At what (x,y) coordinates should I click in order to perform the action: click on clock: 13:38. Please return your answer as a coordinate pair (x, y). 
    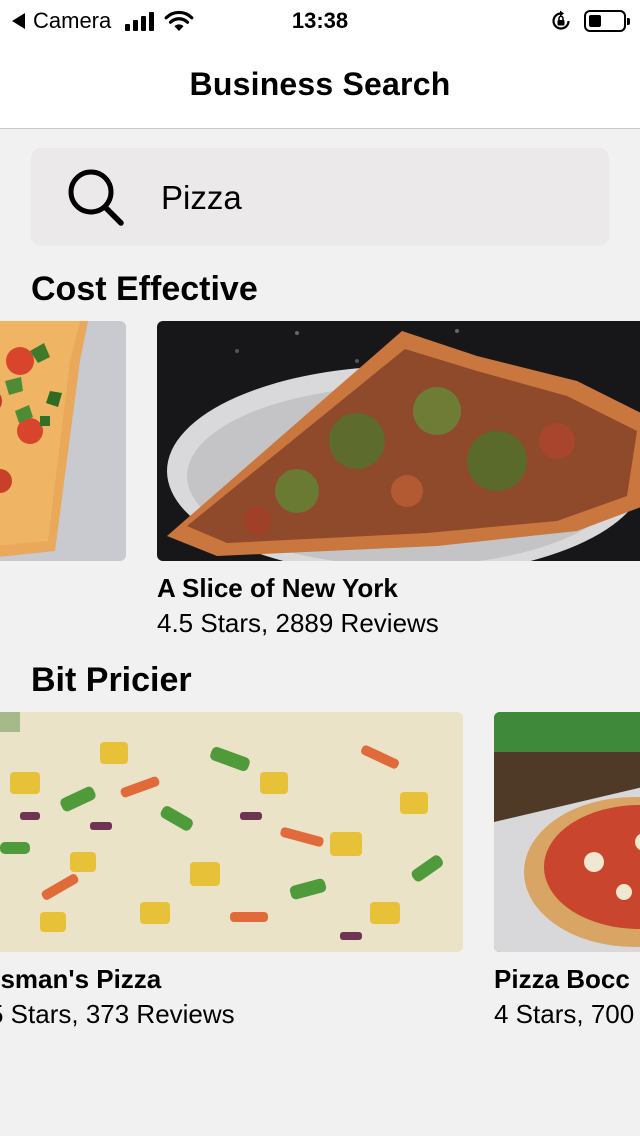
    Looking at the image, I should click on (320, 20).